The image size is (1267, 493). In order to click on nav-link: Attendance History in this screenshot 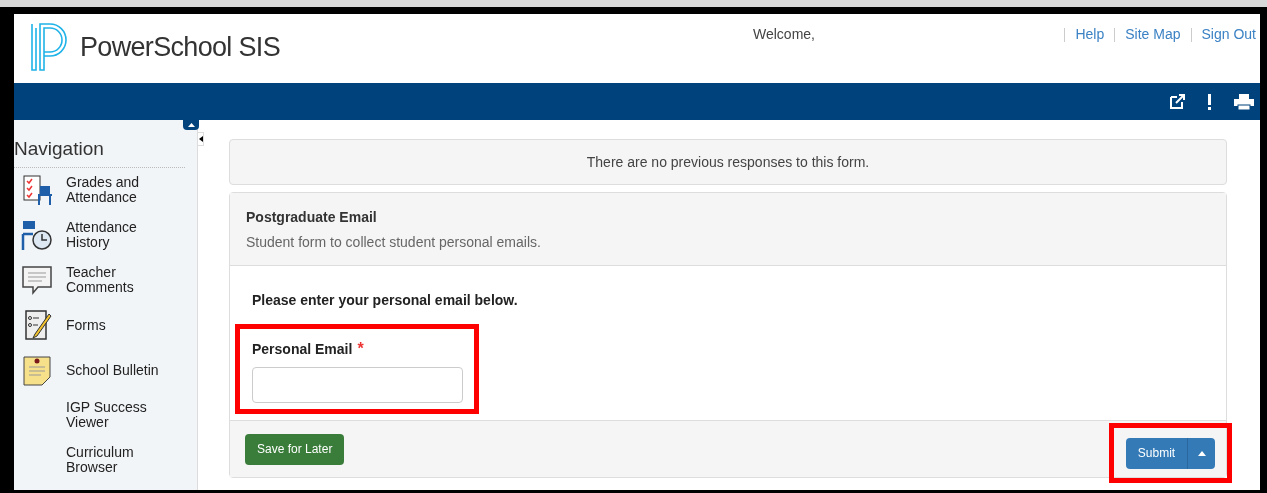, I will do `click(122, 235)`.